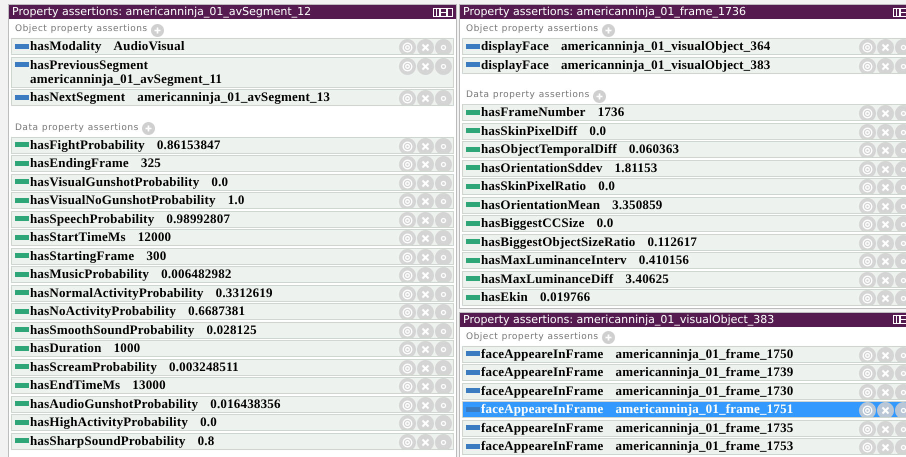 Image resolution: width=906 pixels, height=457 pixels. I want to click on assertion-row: hasStartingFrame 300, so click(232, 256).